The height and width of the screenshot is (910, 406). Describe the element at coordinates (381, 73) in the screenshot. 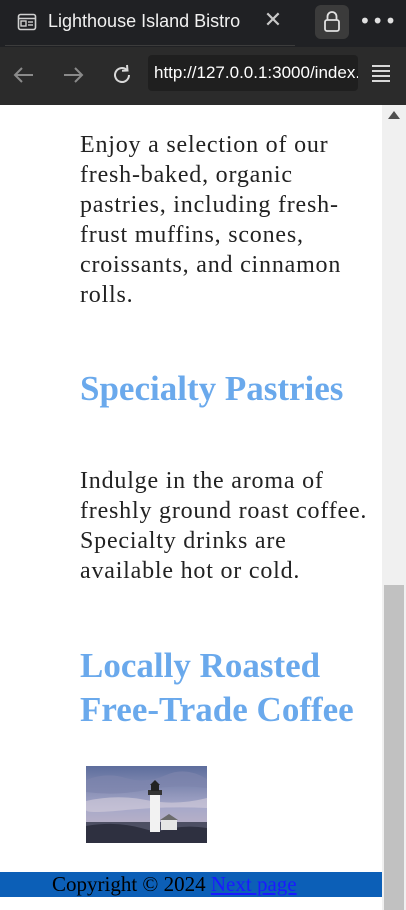

I see `reader-menu-icon` at that location.